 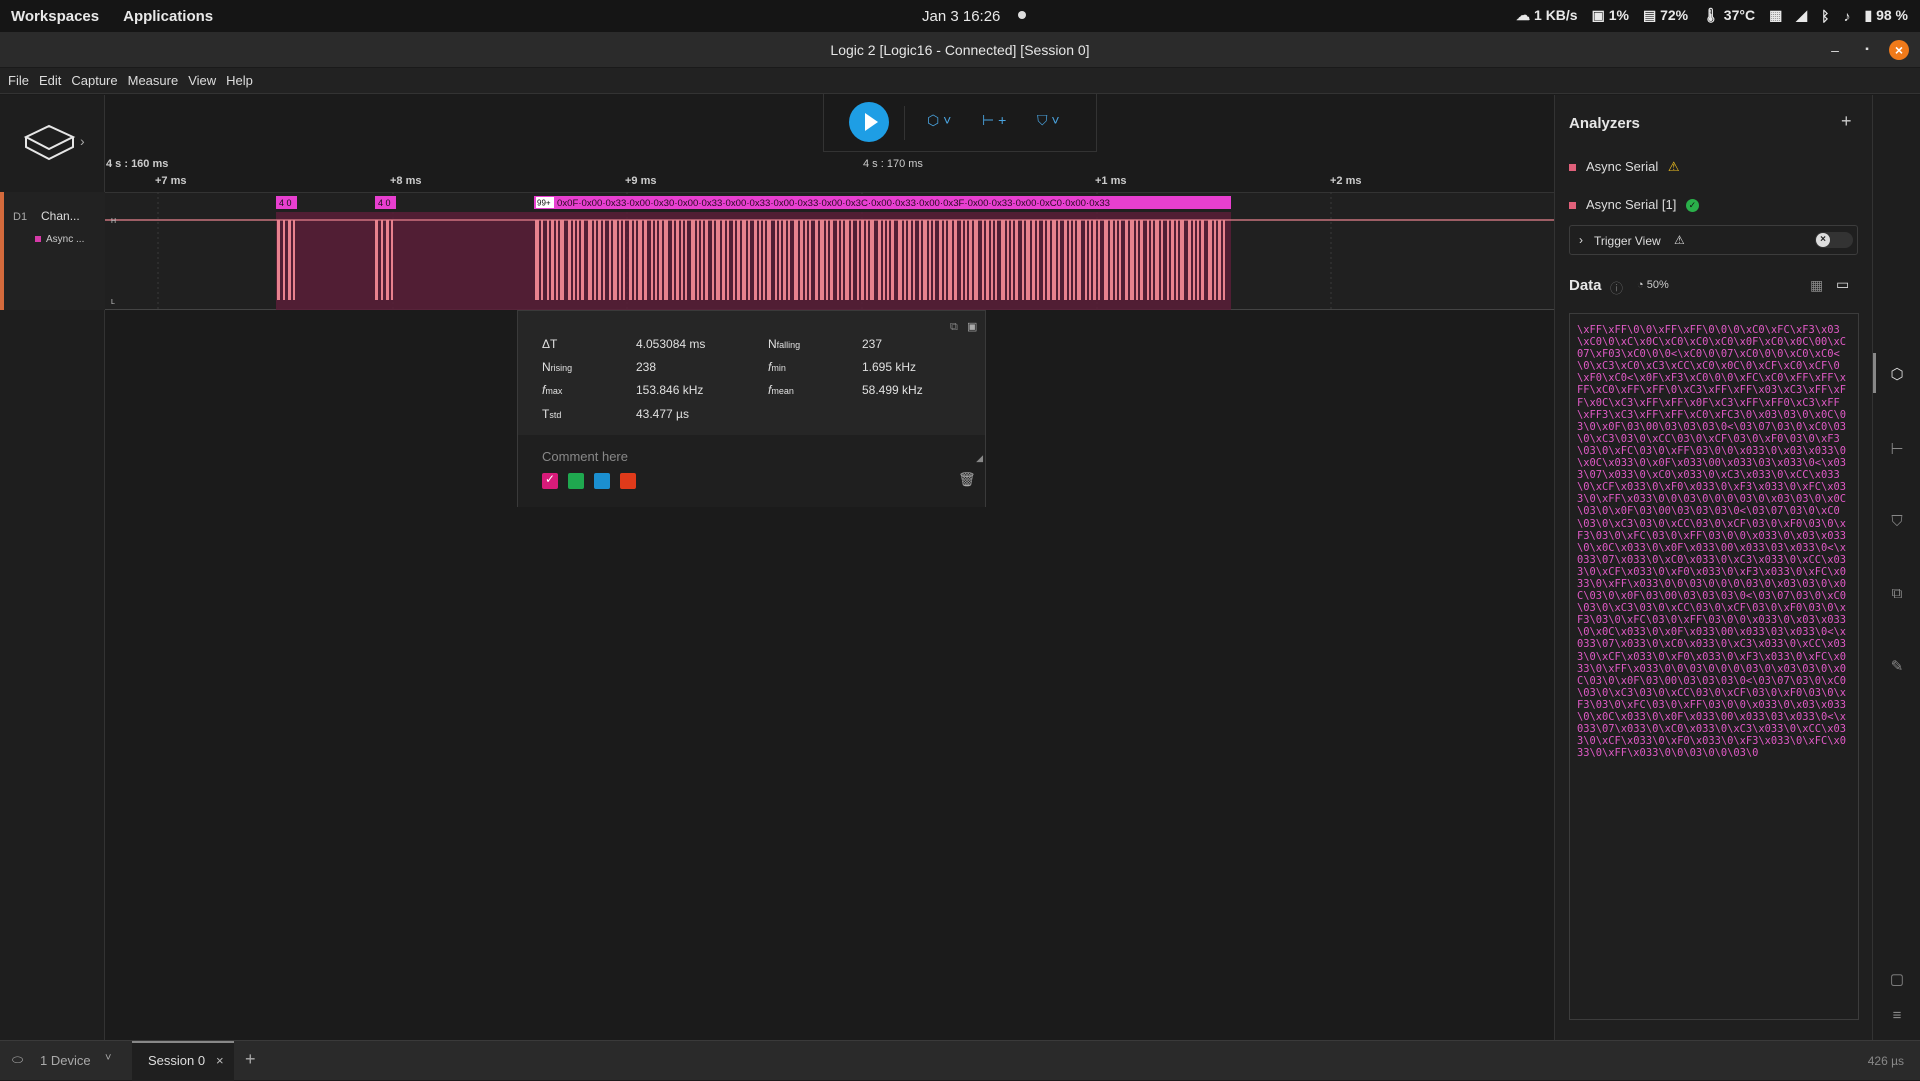 What do you see at coordinates (171, 181) in the screenshot?
I see `tick-label: +7 ms` at bounding box center [171, 181].